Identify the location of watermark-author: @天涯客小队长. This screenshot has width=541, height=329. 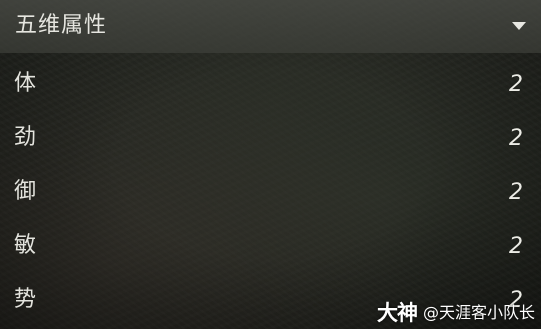
(478, 312).